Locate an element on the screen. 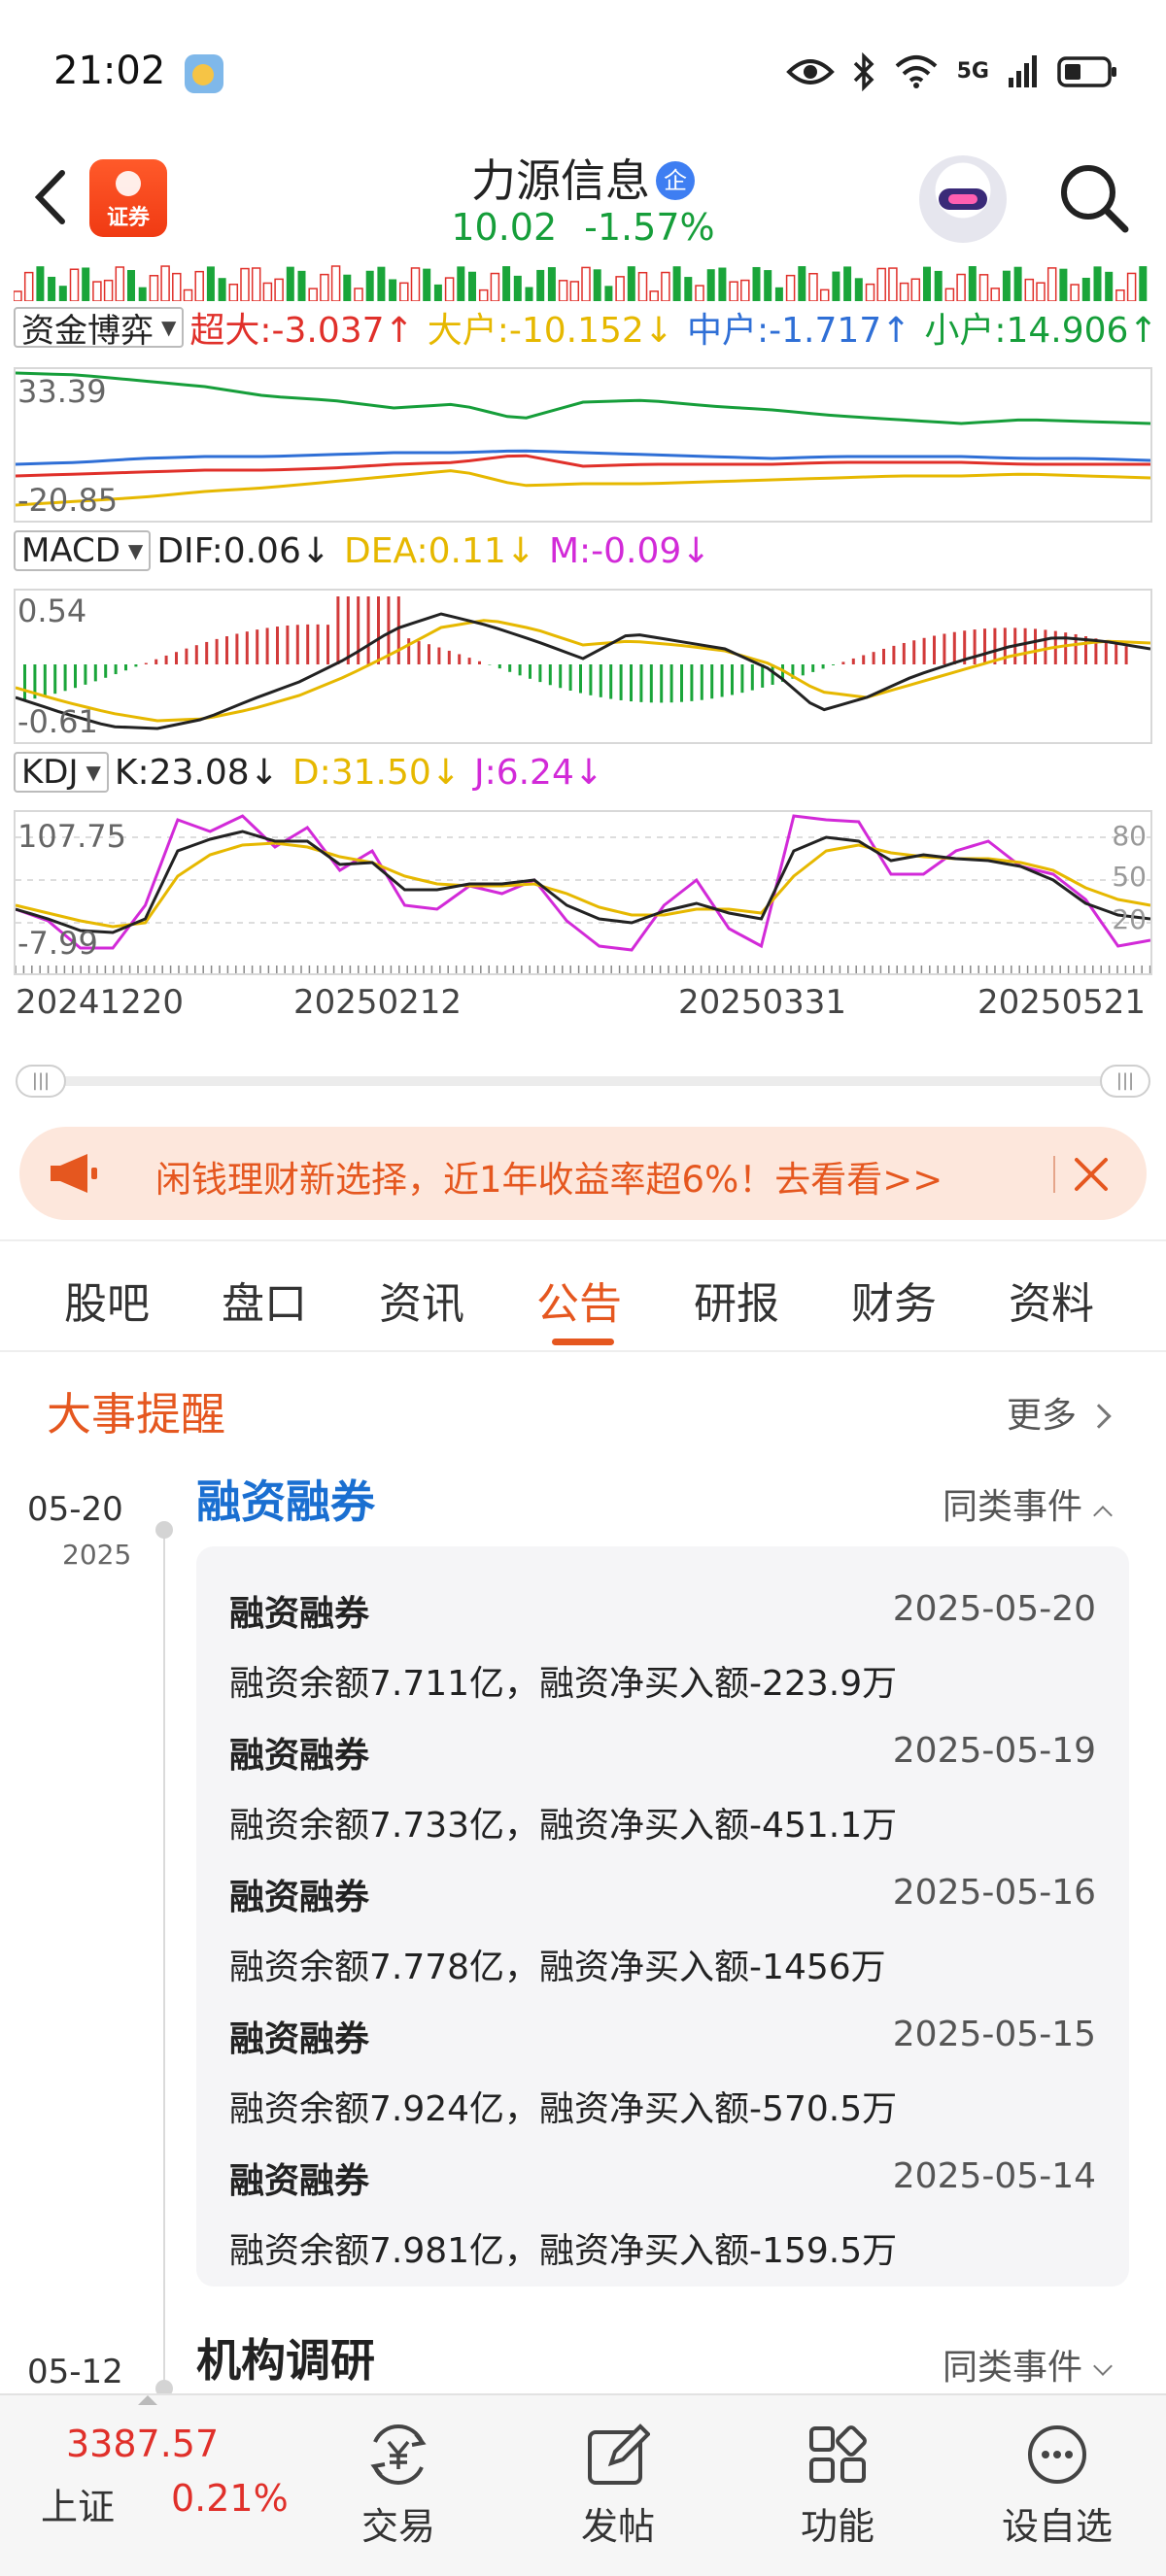 The height and width of the screenshot is (2576, 1166). tab-pankou: 盘口 is located at coordinates (264, 1300).